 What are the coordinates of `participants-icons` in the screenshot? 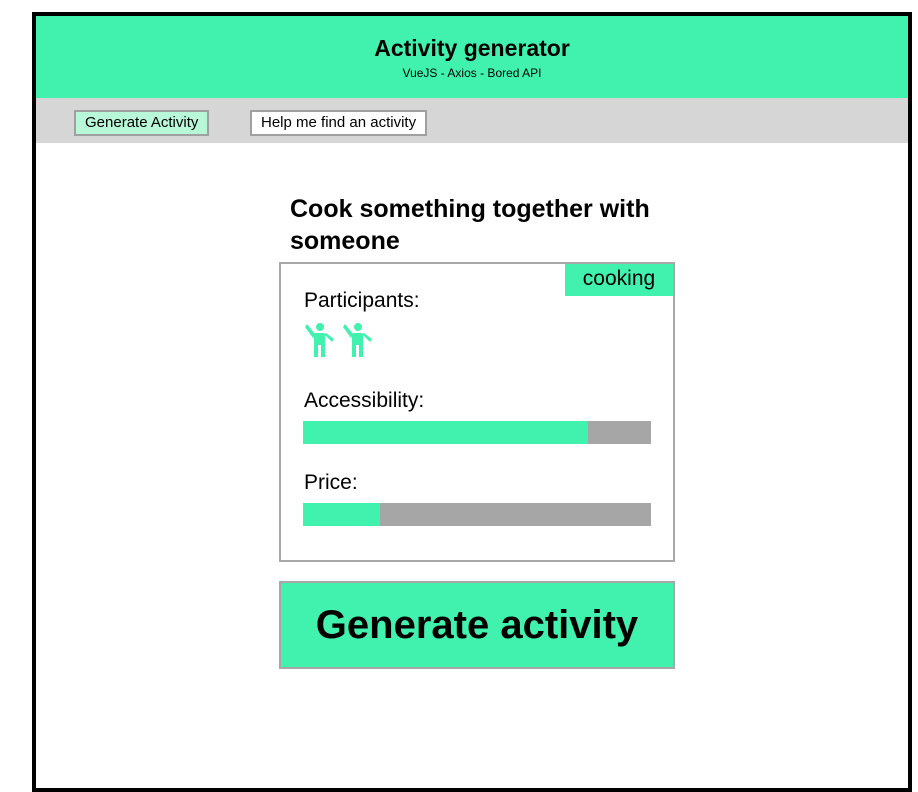 It's located at (339, 340).